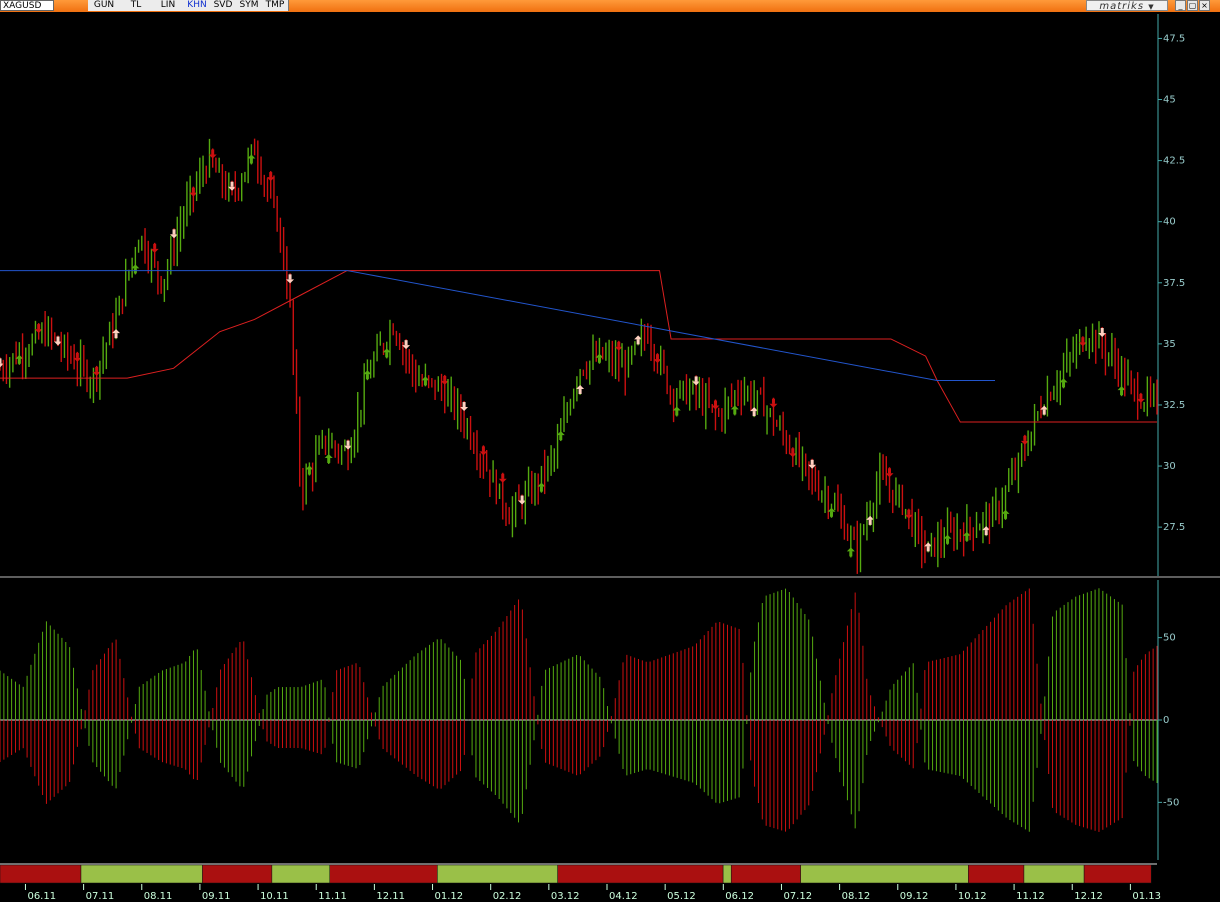  What do you see at coordinates (332, 896) in the screenshot?
I see `x-tick-label: 11.11` at bounding box center [332, 896].